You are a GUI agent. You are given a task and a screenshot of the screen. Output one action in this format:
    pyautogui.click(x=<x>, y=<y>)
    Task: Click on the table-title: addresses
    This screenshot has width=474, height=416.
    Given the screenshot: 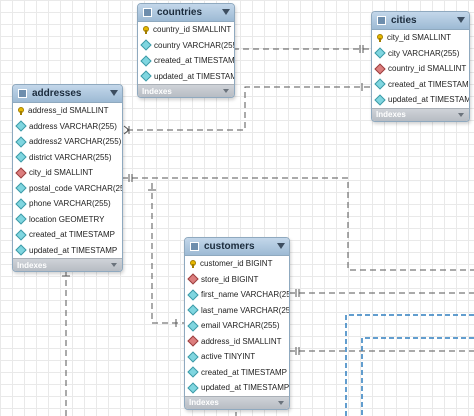 What is the action you would take?
    pyautogui.click(x=57, y=93)
    